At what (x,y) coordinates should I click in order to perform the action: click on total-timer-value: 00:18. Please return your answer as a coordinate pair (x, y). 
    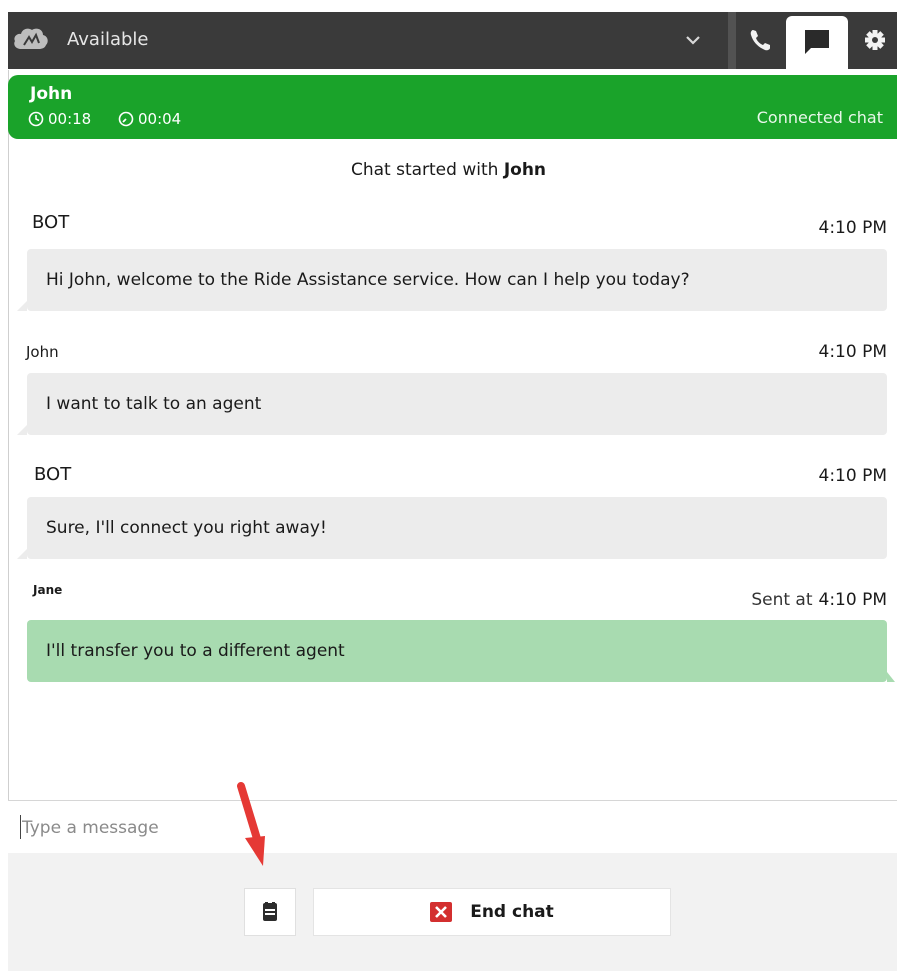
    Looking at the image, I should click on (70, 119).